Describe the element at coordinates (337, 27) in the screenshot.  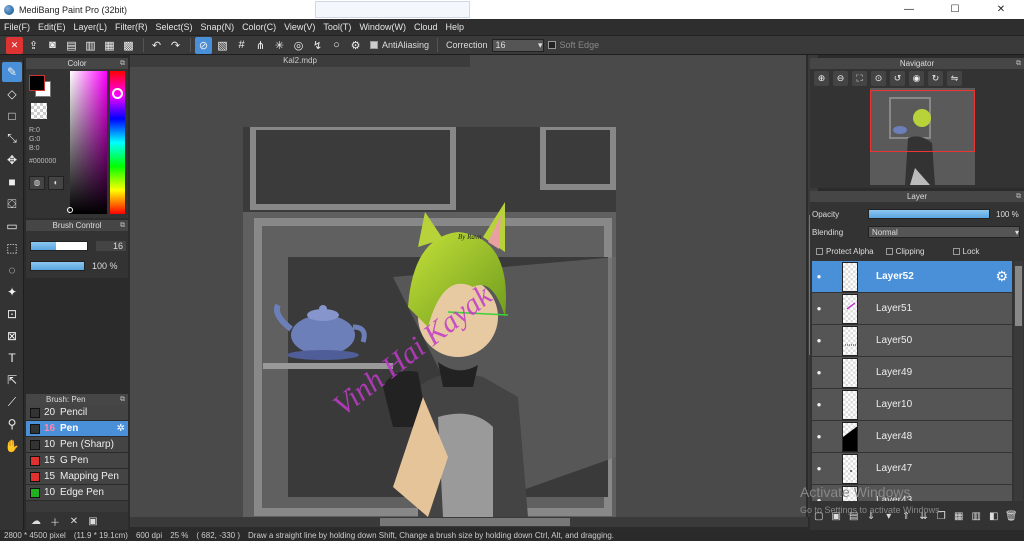
I see `menu-tool: Tool(T)` at that location.